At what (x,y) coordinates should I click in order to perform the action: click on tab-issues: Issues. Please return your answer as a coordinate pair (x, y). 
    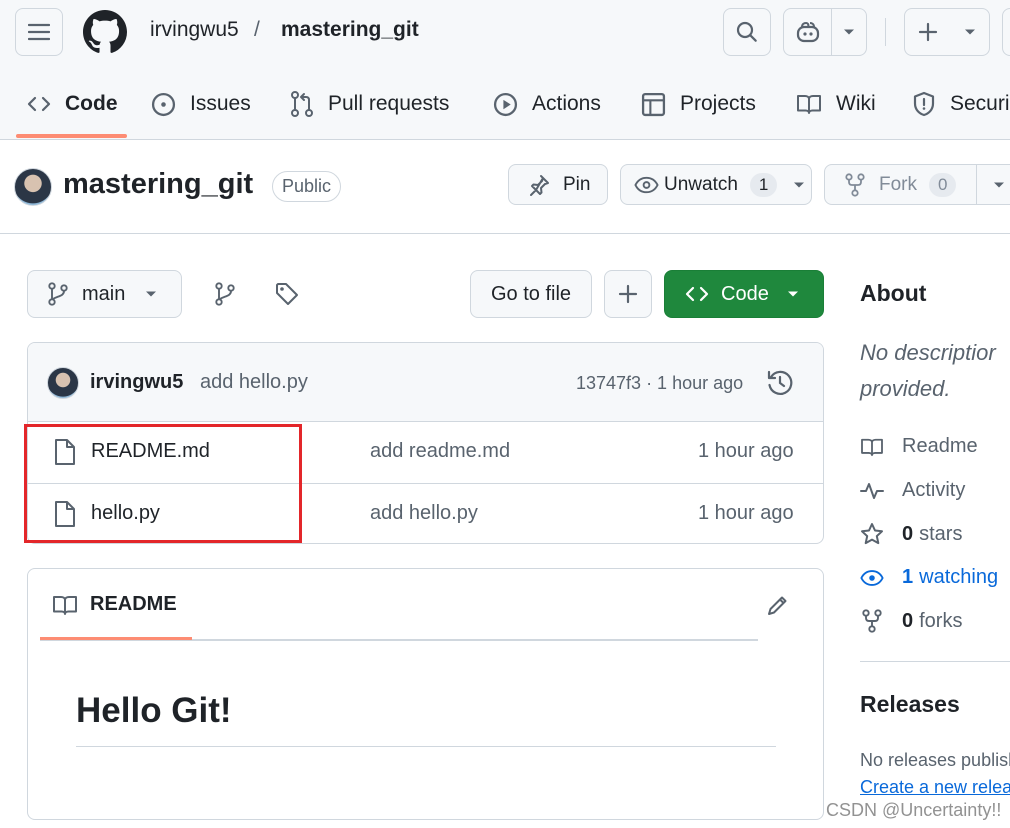
    Looking at the image, I should click on (201, 104).